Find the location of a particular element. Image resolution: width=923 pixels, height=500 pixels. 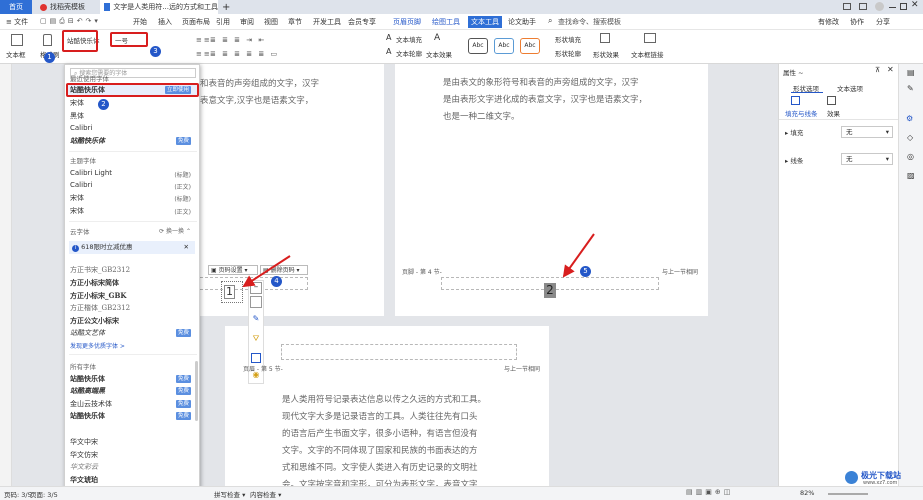

font-item-zhanku-2: 站酷快乐体 is located at coordinates (87, 141).